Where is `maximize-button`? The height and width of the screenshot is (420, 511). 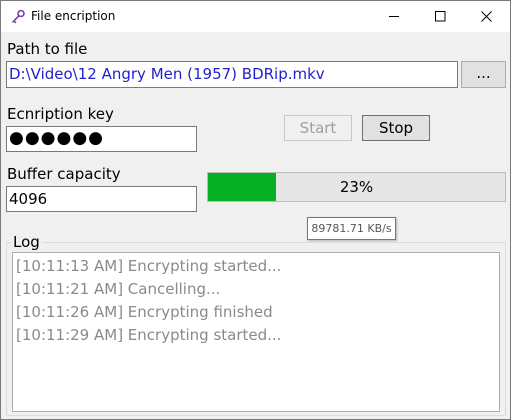 maximize-button is located at coordinates (440, 16).